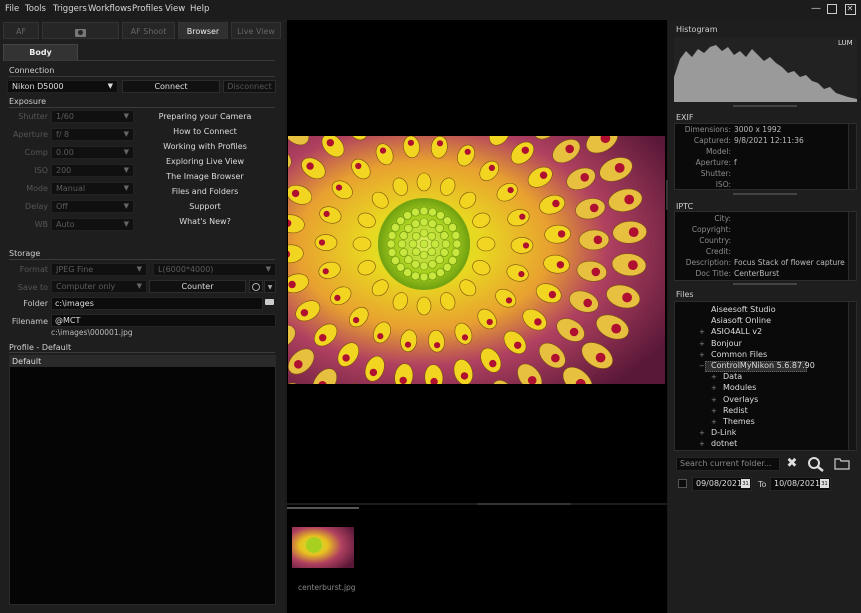  I want to click on link-support: Support, so click(205, 206).